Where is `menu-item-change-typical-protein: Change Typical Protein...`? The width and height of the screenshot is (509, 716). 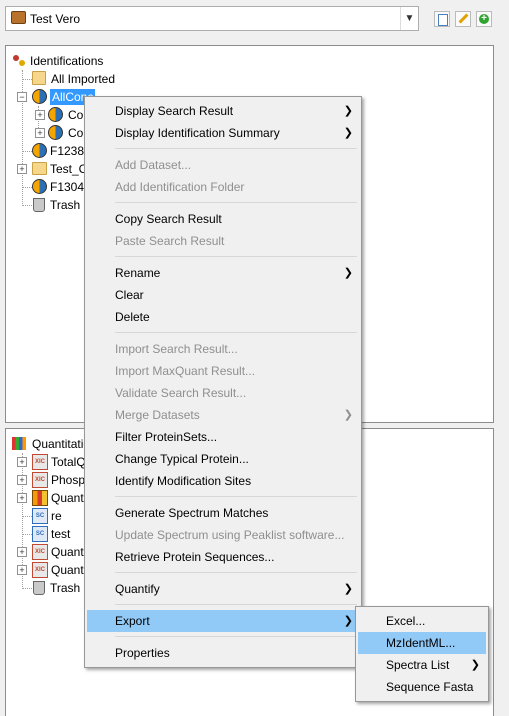 menu-item-change-typical-protein: Change Typical Protein... is located at coordinates (223, 459).